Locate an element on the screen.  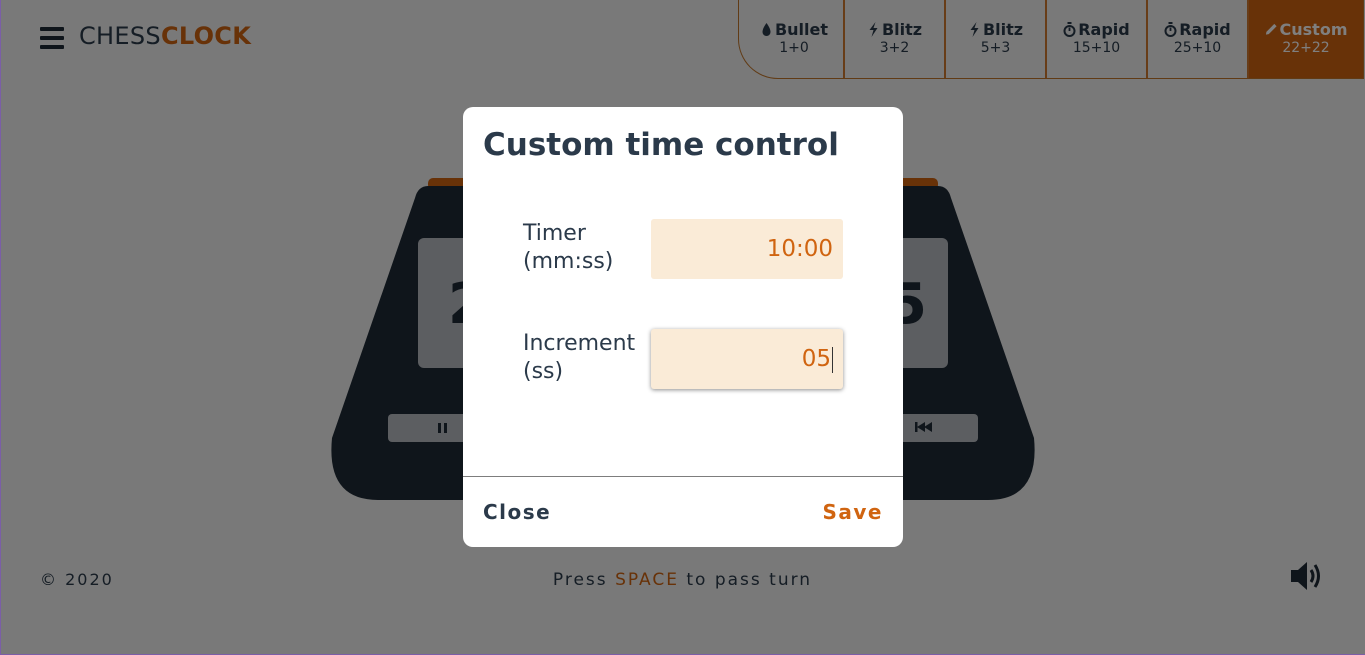
increment-value: 05 is located at coordinates (816, 359).